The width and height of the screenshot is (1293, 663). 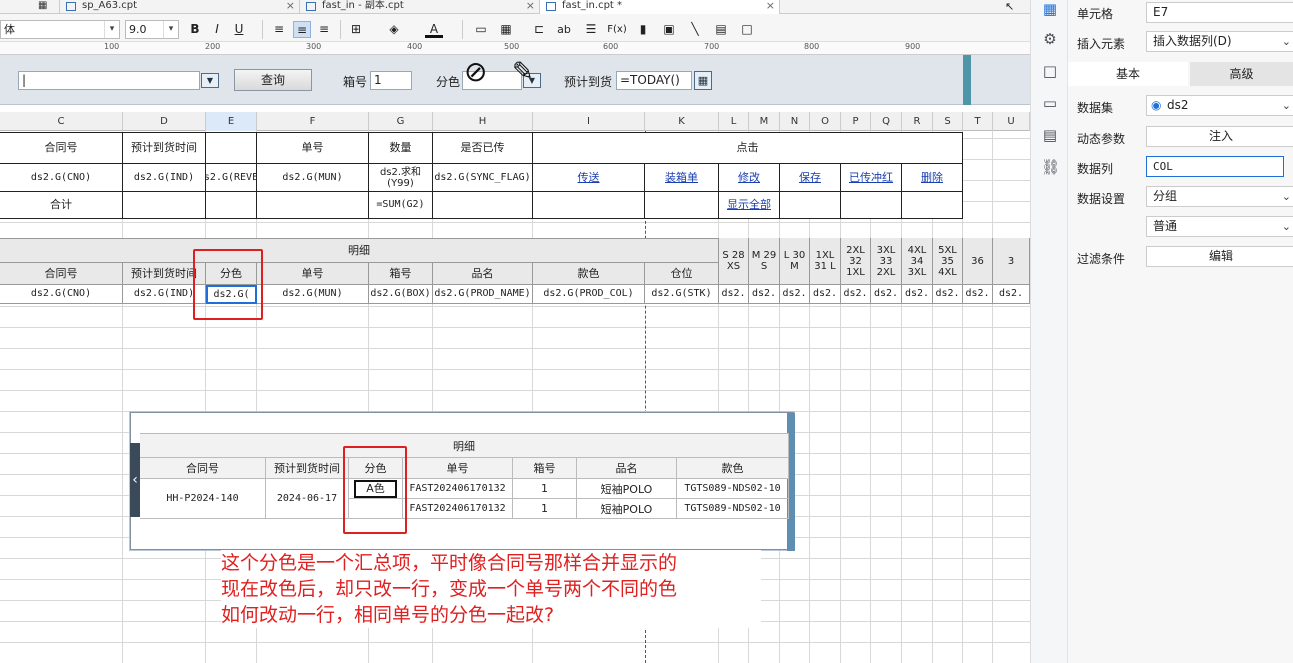 What do you see at coordinates (61, 294) in the screenshot?
I see `detail-contract-field: ds2.G(CNO)` at bounding box center [61, 294].